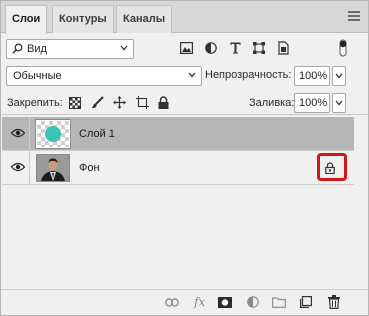  I want to click on search-icon, so click(17, 48).